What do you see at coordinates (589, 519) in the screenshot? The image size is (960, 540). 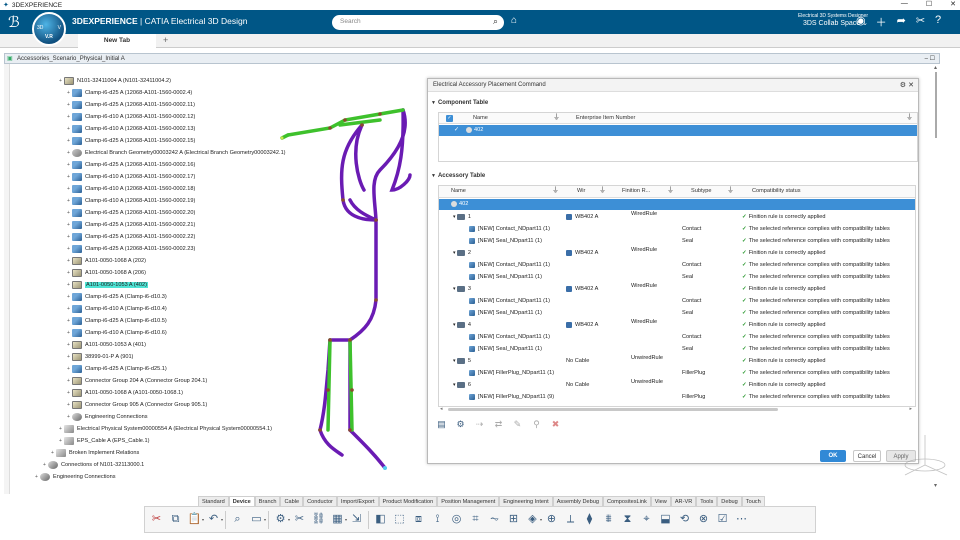 I see `segment-icon: ⧫` at bounding box center [589, 519].